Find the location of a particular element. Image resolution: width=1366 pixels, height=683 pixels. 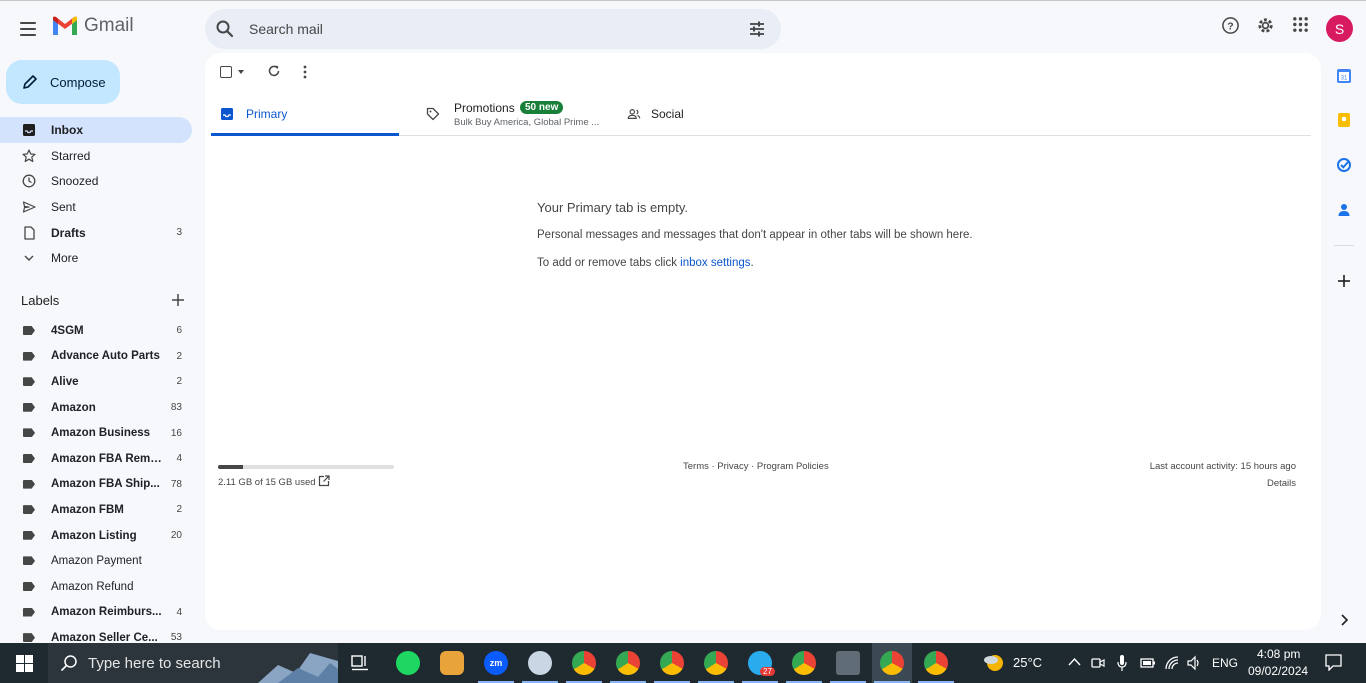

chrome-profile-icon is located at coordinates (628, 663).